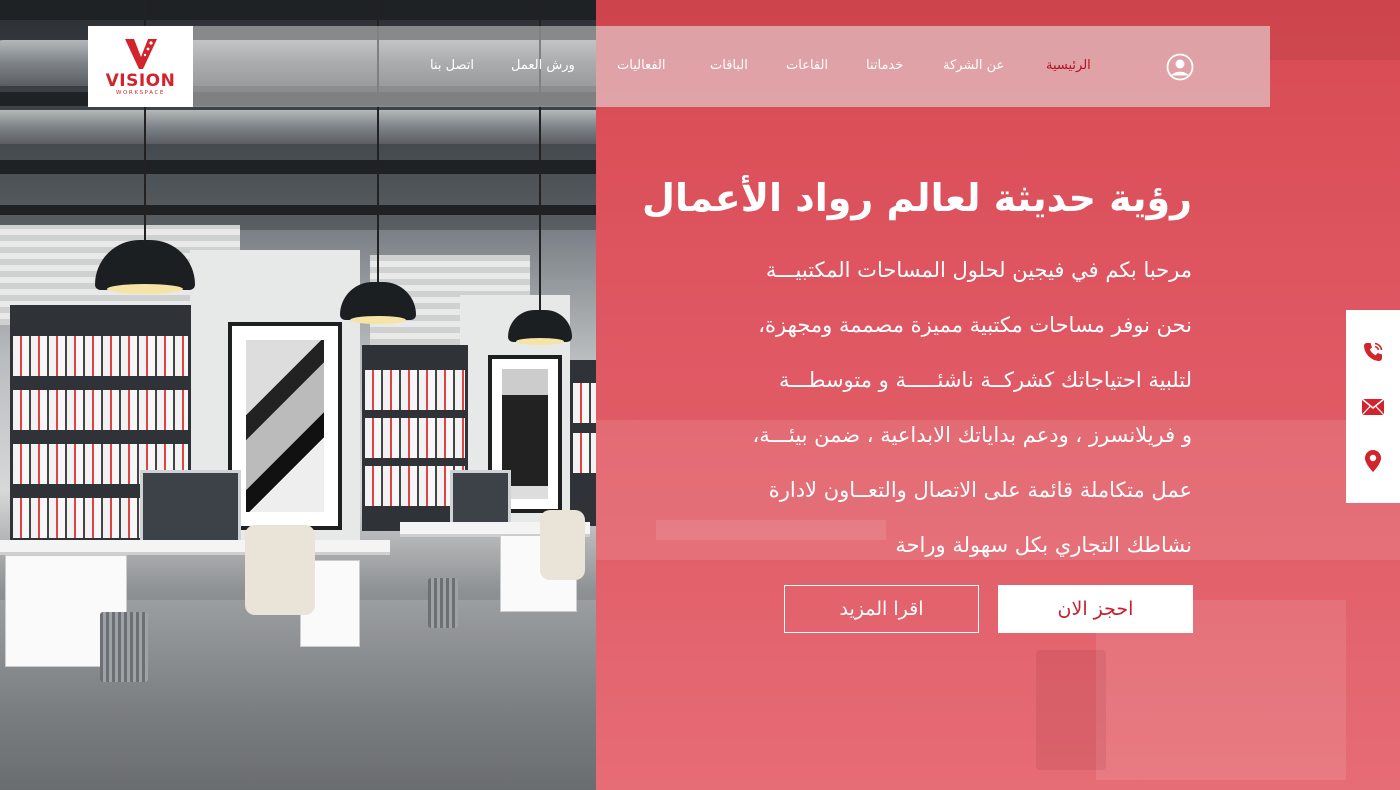 Image resolution: width=1400 pixels, height=790 pixels. Describe the element at coordinates (679, 66) in the screenshot. I see `top-navbar` at that location.